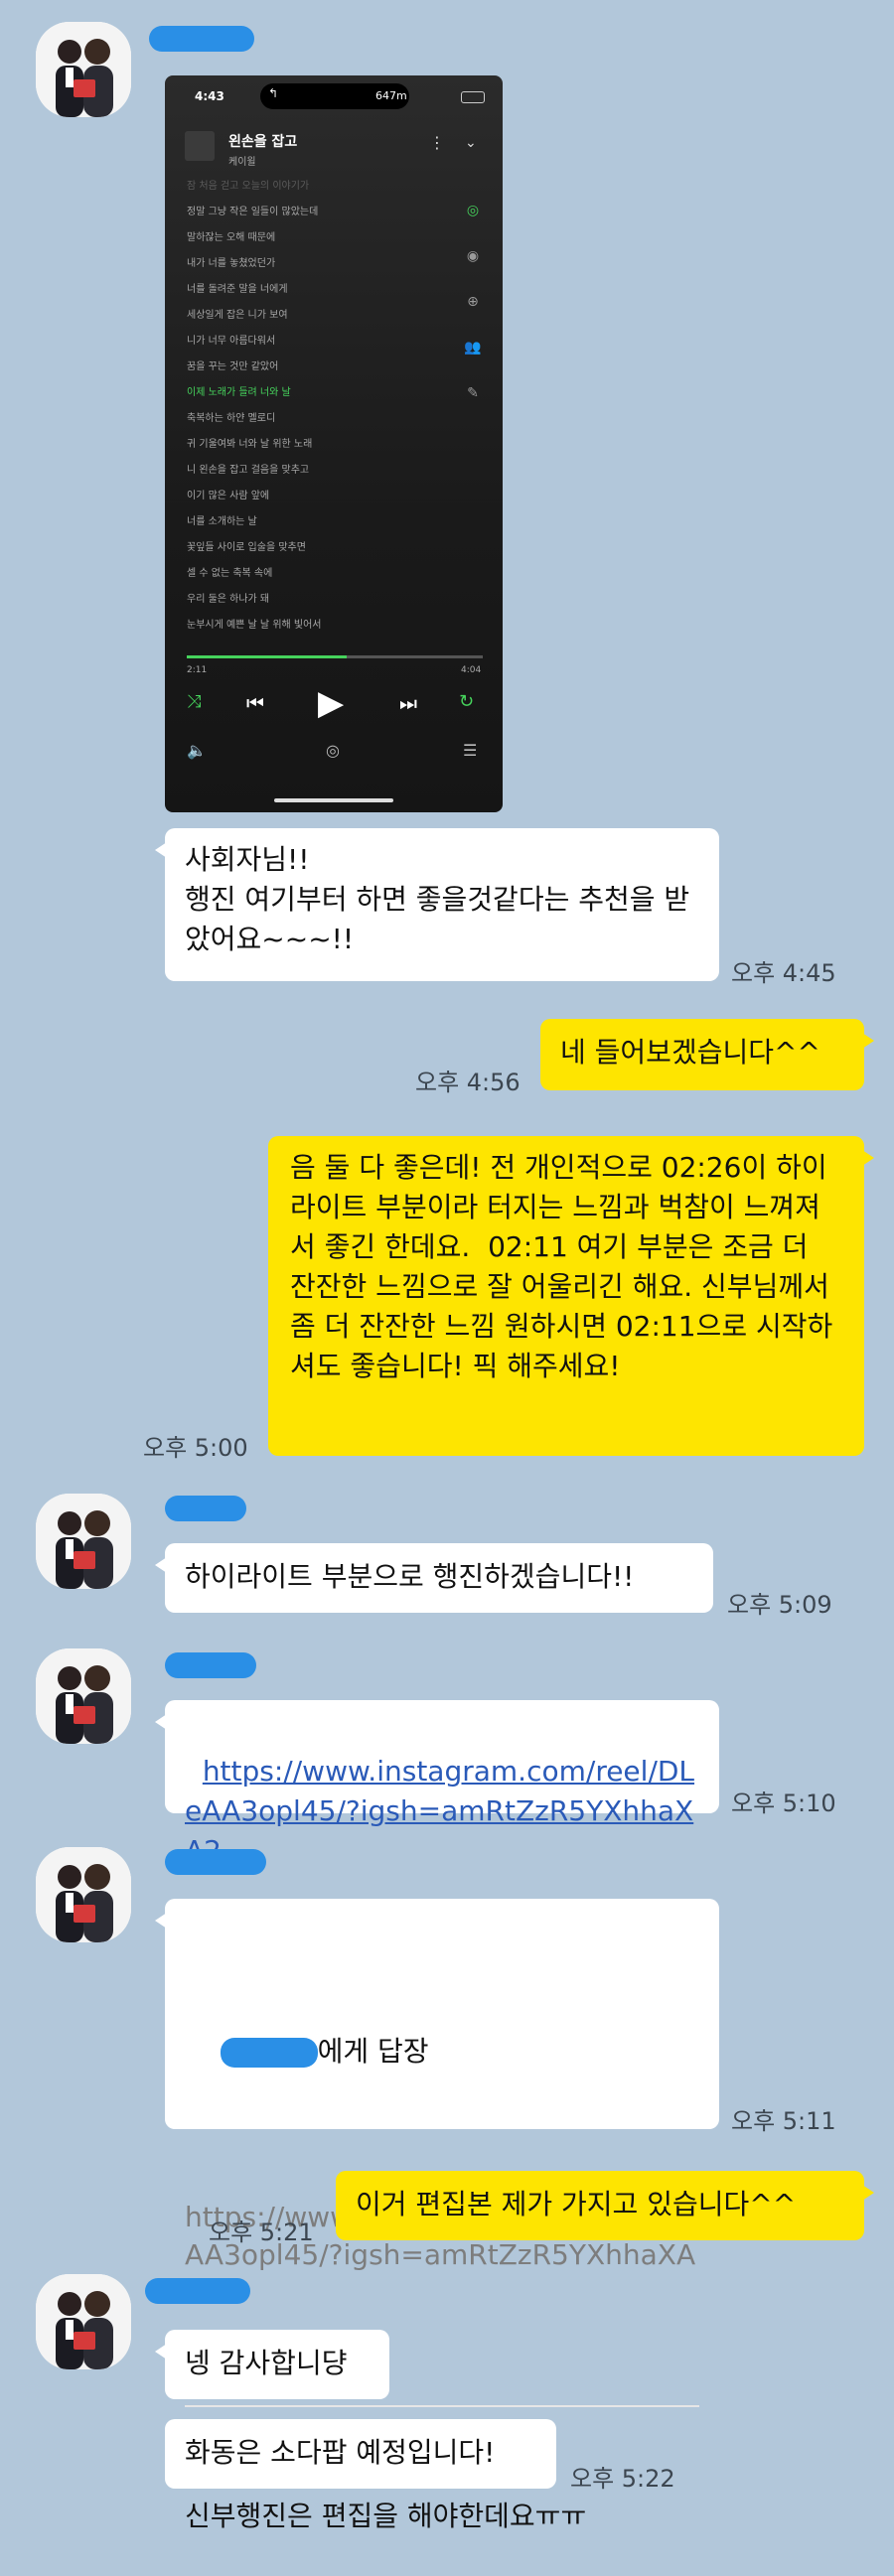 This screenshot has height=2576, width=894. What do you see at coordinates (237, 316) in the screenshot?
I see `lyric-line: 세상일게 잡은 니가 보여` at bounding box center [237, 316].